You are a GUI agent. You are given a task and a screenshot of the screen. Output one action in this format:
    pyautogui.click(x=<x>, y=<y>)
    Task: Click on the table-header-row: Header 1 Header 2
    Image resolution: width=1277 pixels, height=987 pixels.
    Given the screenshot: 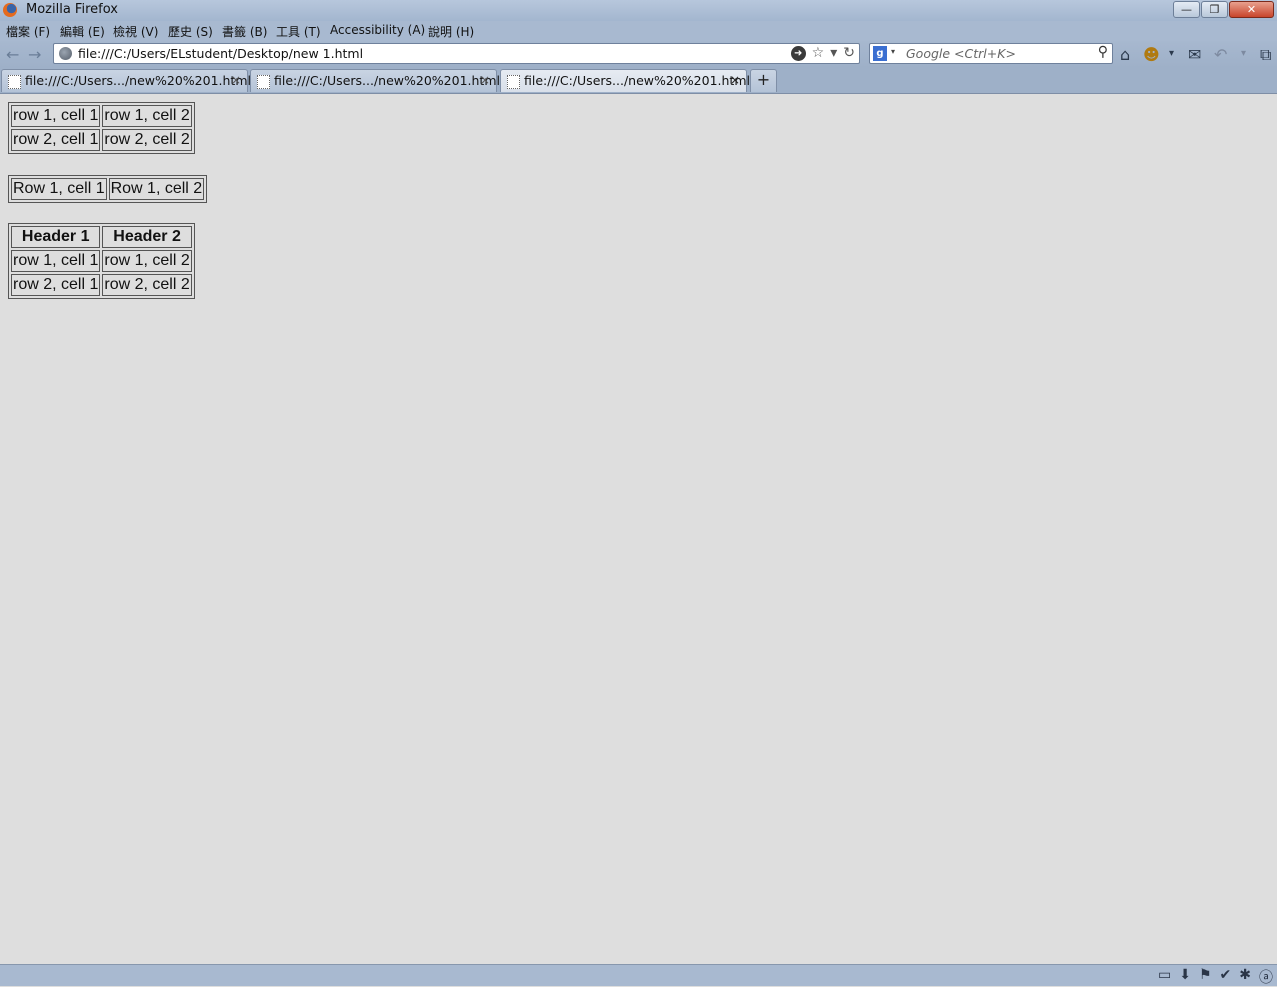 What is the action you would take?
    pyautogui.click(x=101, y=237)
    